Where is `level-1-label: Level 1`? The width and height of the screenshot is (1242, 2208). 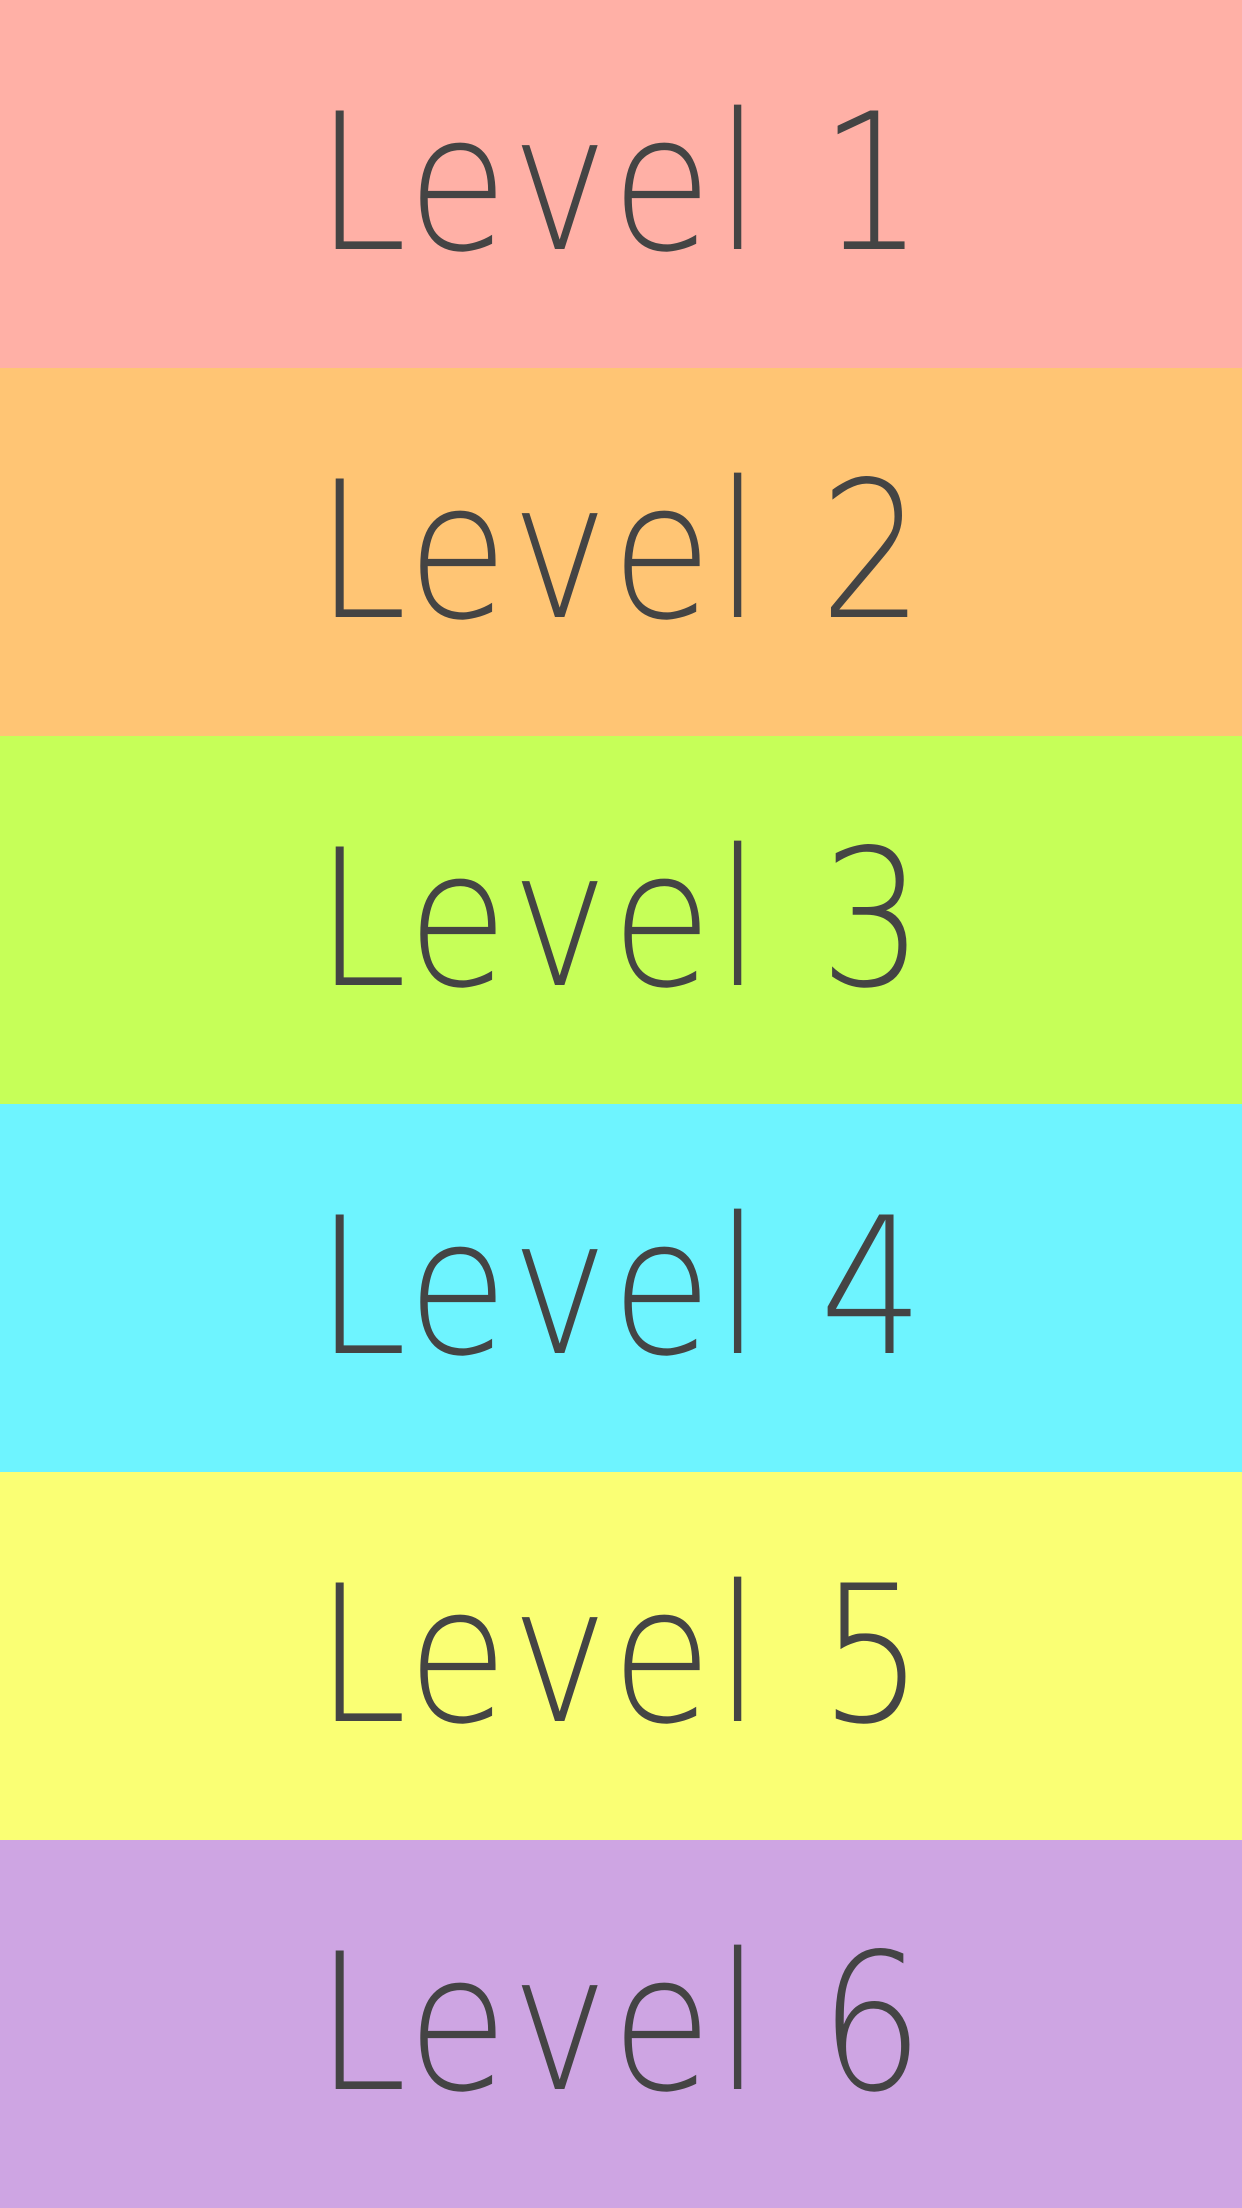
level-1-label: Level 1 is located at coordinates (621, 183).